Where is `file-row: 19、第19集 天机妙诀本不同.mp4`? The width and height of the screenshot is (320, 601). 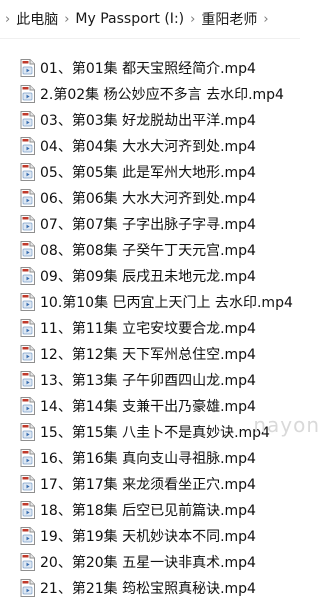
file-row: 19、第19集 天机妙诀本不同.mp4 is located at coordinates (150, 536).